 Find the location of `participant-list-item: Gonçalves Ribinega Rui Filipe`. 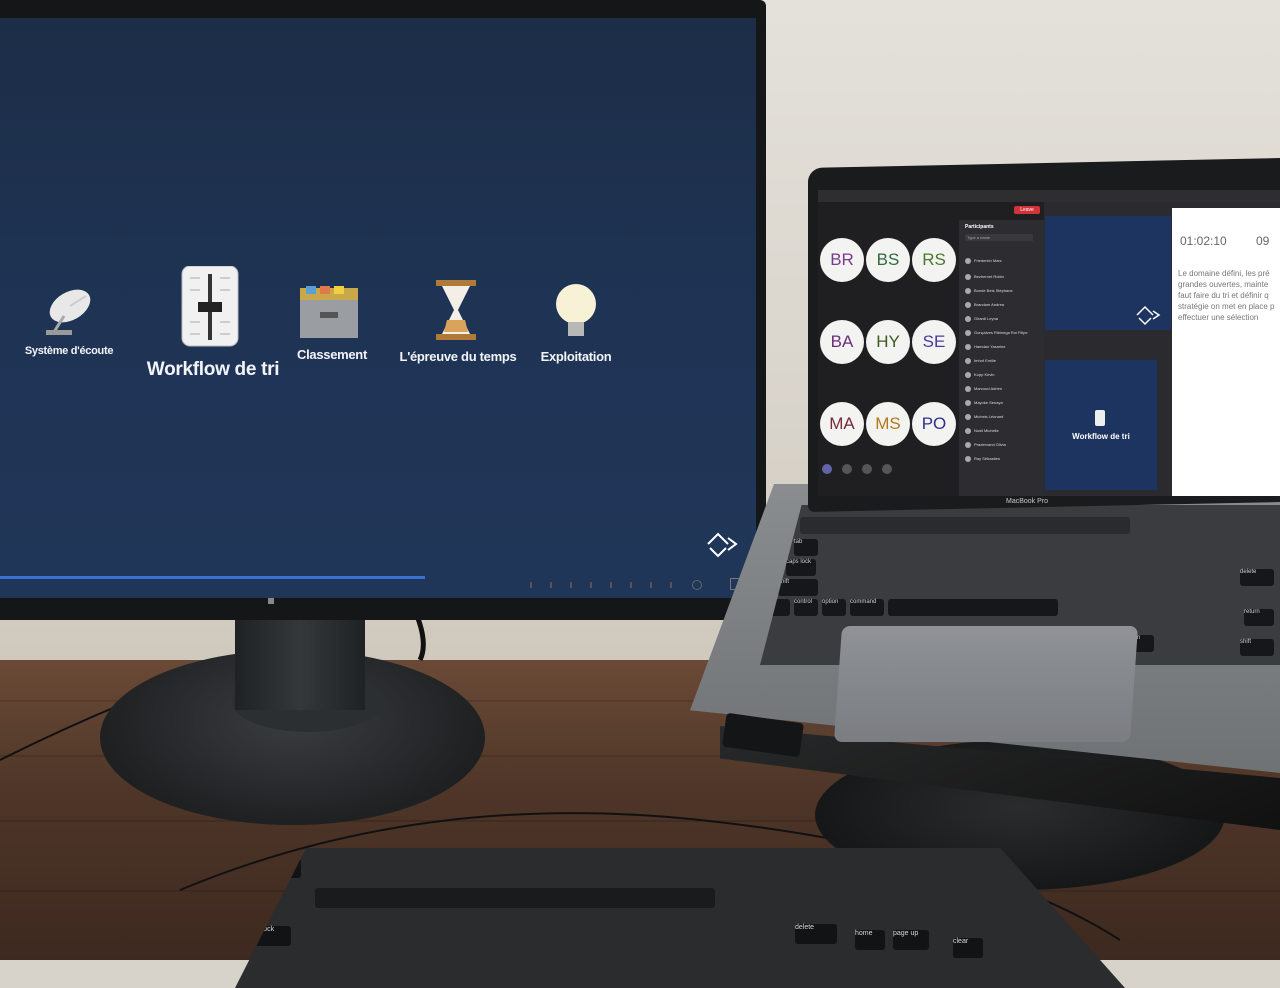

participant-list-item: Gonçalves Ribinega Rui Filipe is located at coordinates (1003, 332).